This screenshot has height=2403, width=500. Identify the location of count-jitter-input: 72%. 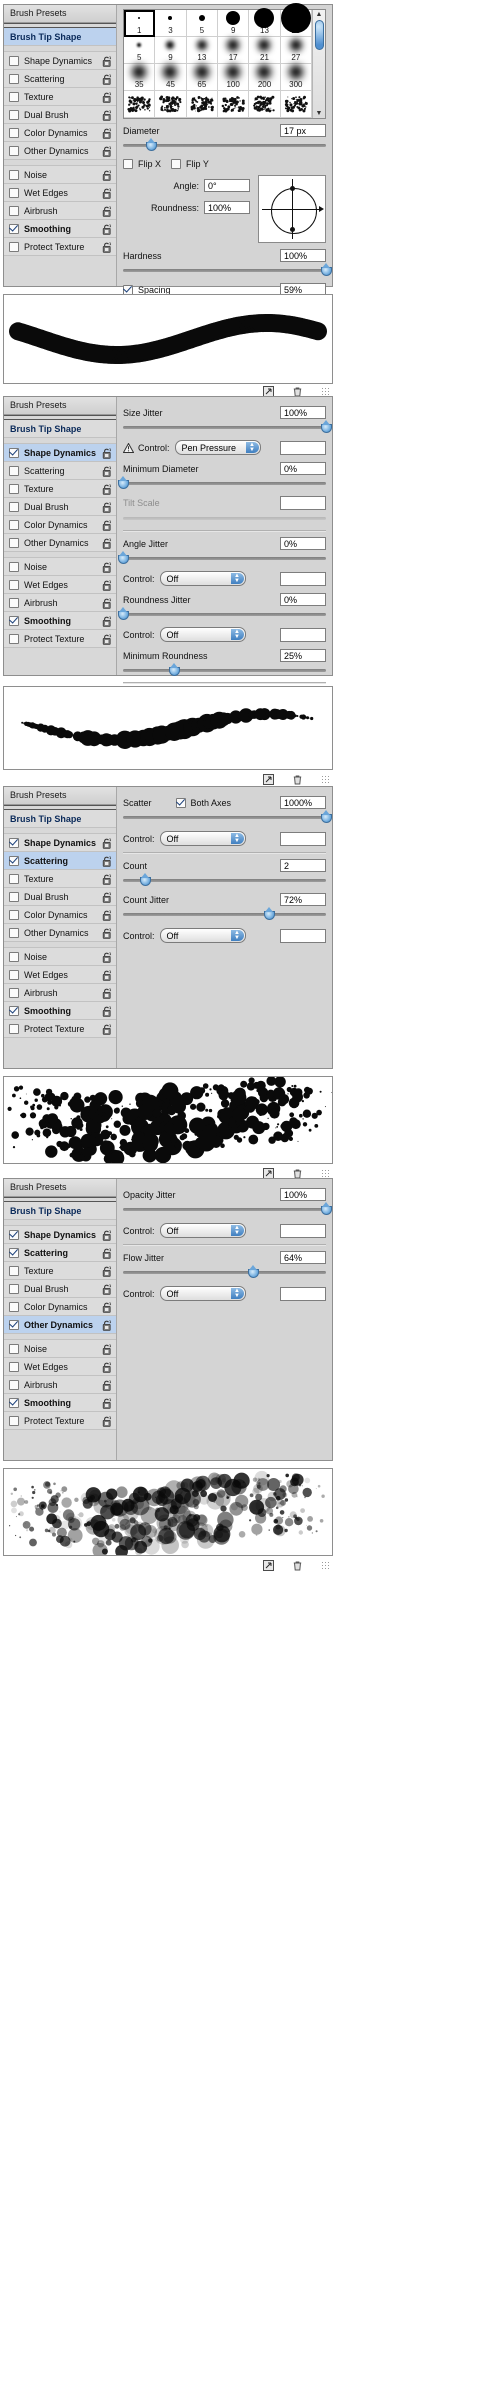
(303, 899).